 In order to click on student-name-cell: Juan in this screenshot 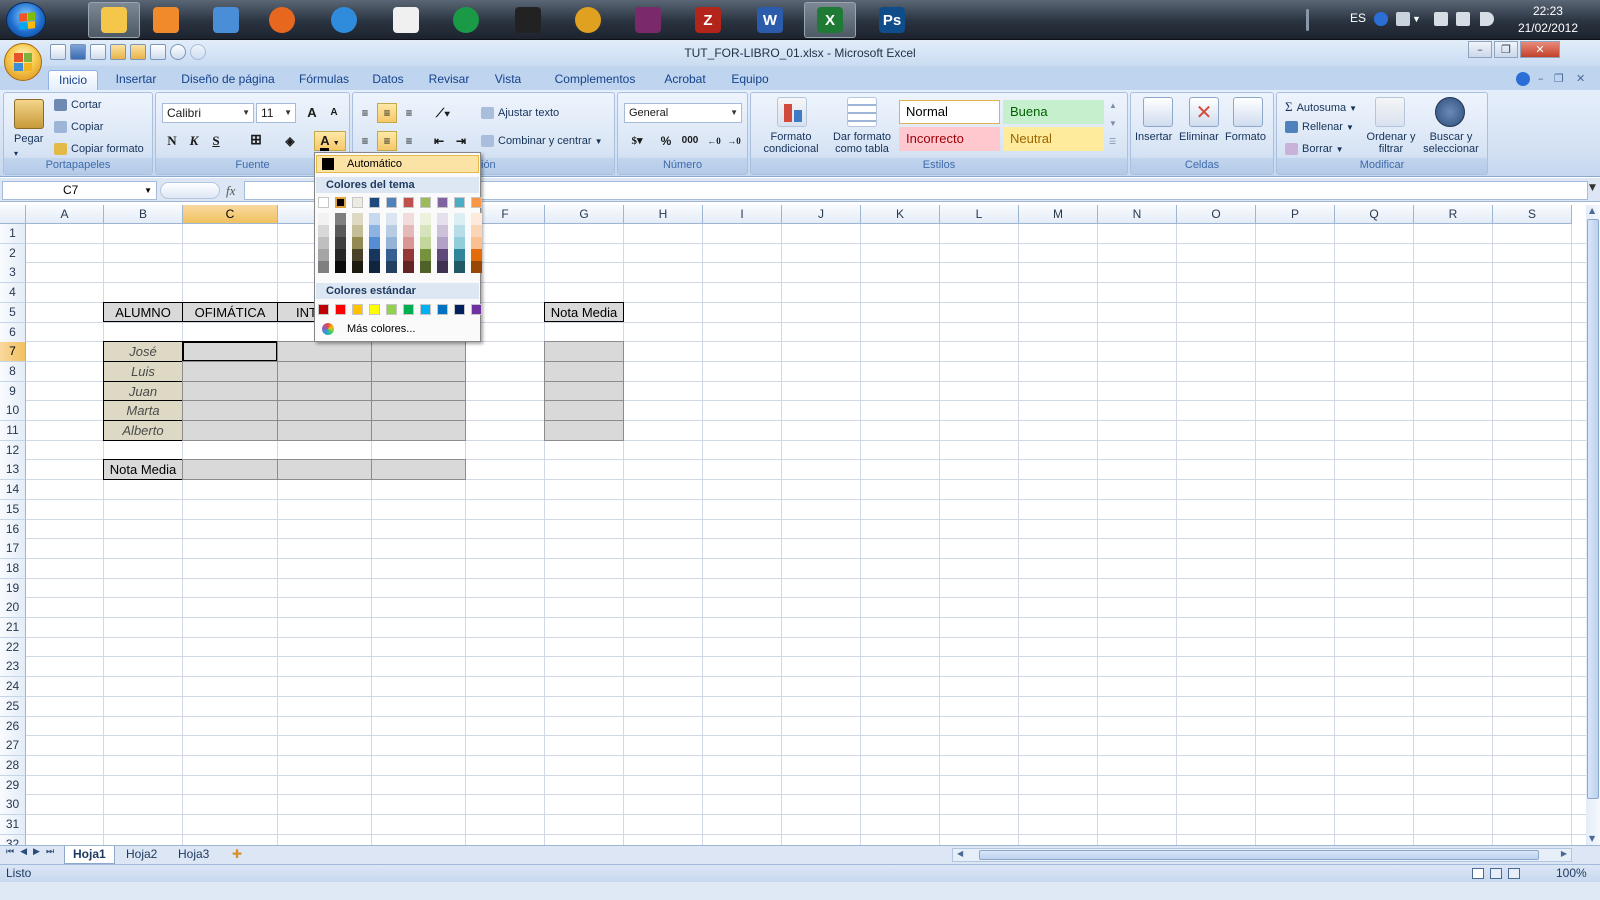, I will do `click(143, 391)`.